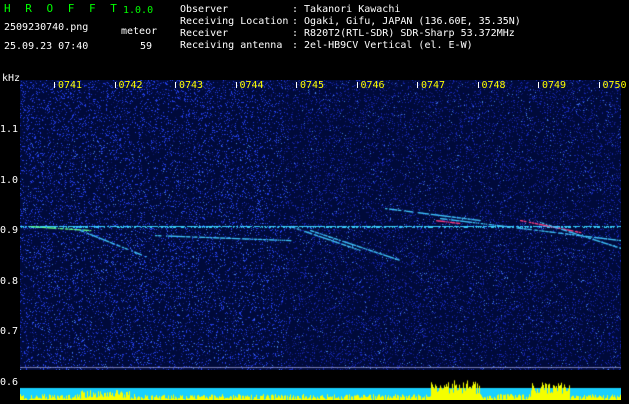 The width and height of the screenshot is (629, 404). What do you see at coordinates (130, 85) in the screenshot?
I see `time-tick-label: 0742` at bounding box center [130, 85].